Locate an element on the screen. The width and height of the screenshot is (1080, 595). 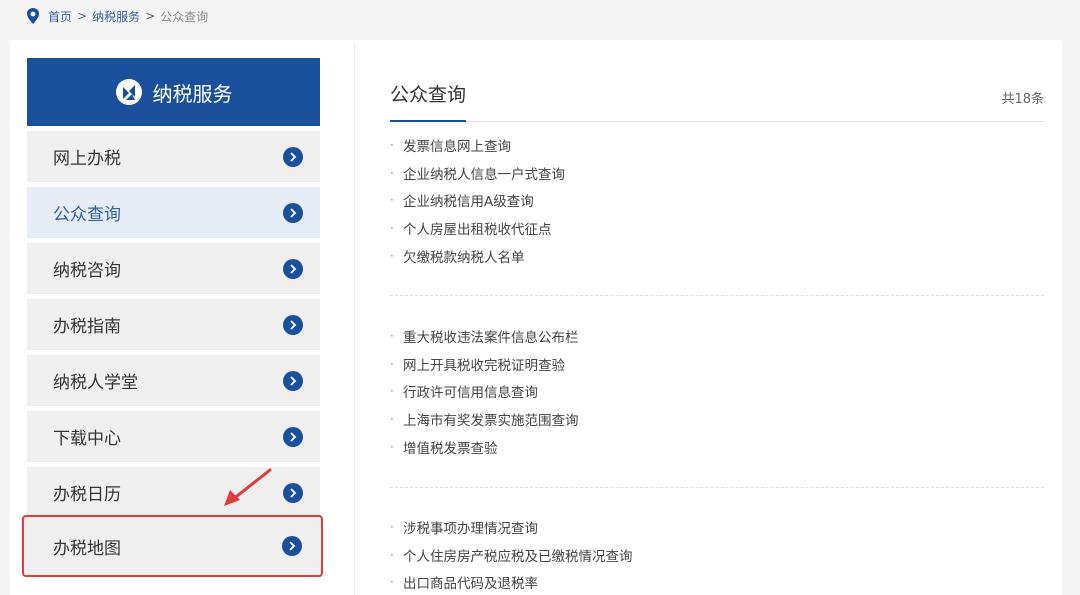
list-item: · 上海市有奖发票实施范围查询 is located at coordinates (484, 419).